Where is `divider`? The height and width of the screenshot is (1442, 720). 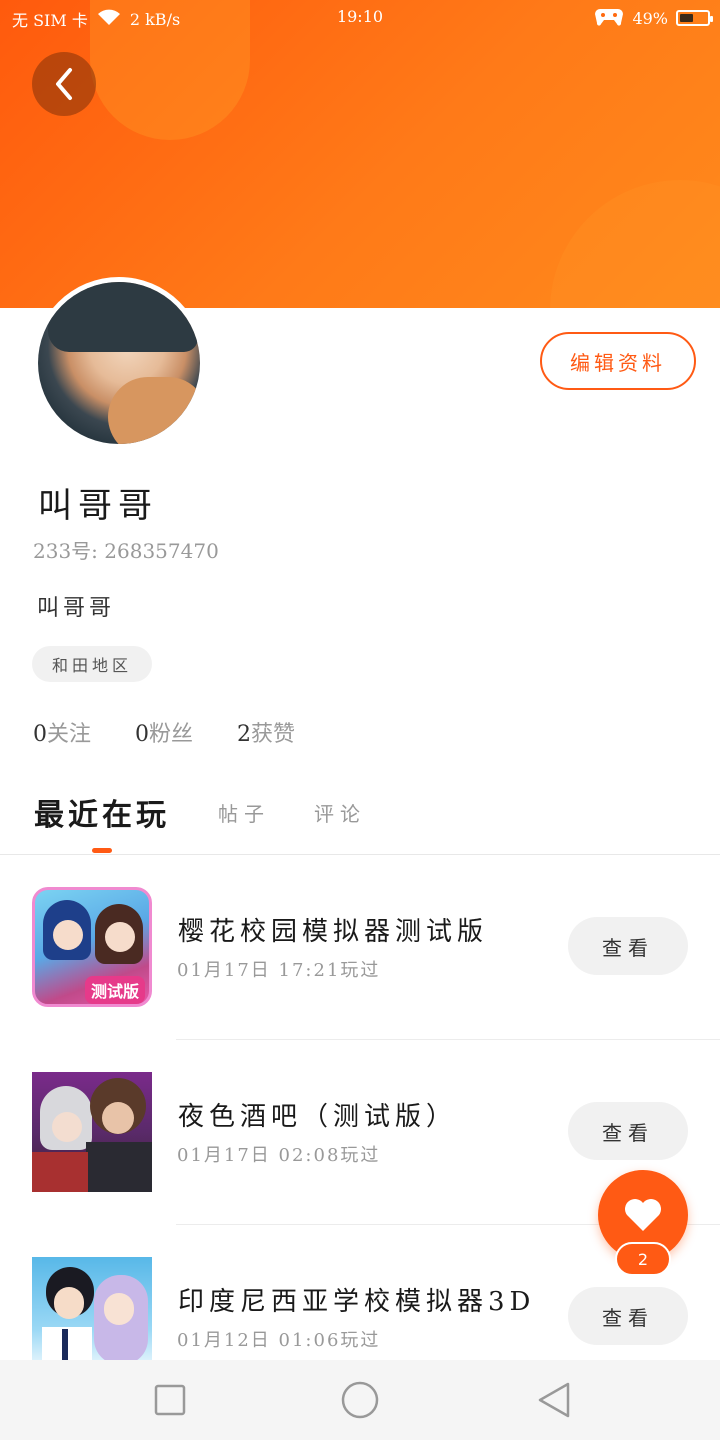 divider is located at coordinates (448, 1039).